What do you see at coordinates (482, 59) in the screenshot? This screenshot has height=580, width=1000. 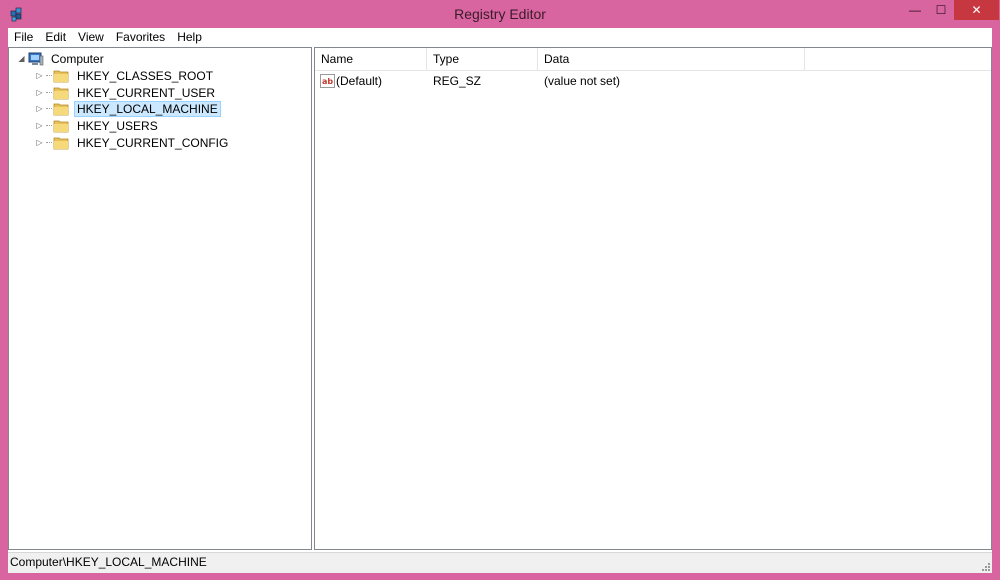 I see `column-header-type: Type` at bounding box center [482, 59].